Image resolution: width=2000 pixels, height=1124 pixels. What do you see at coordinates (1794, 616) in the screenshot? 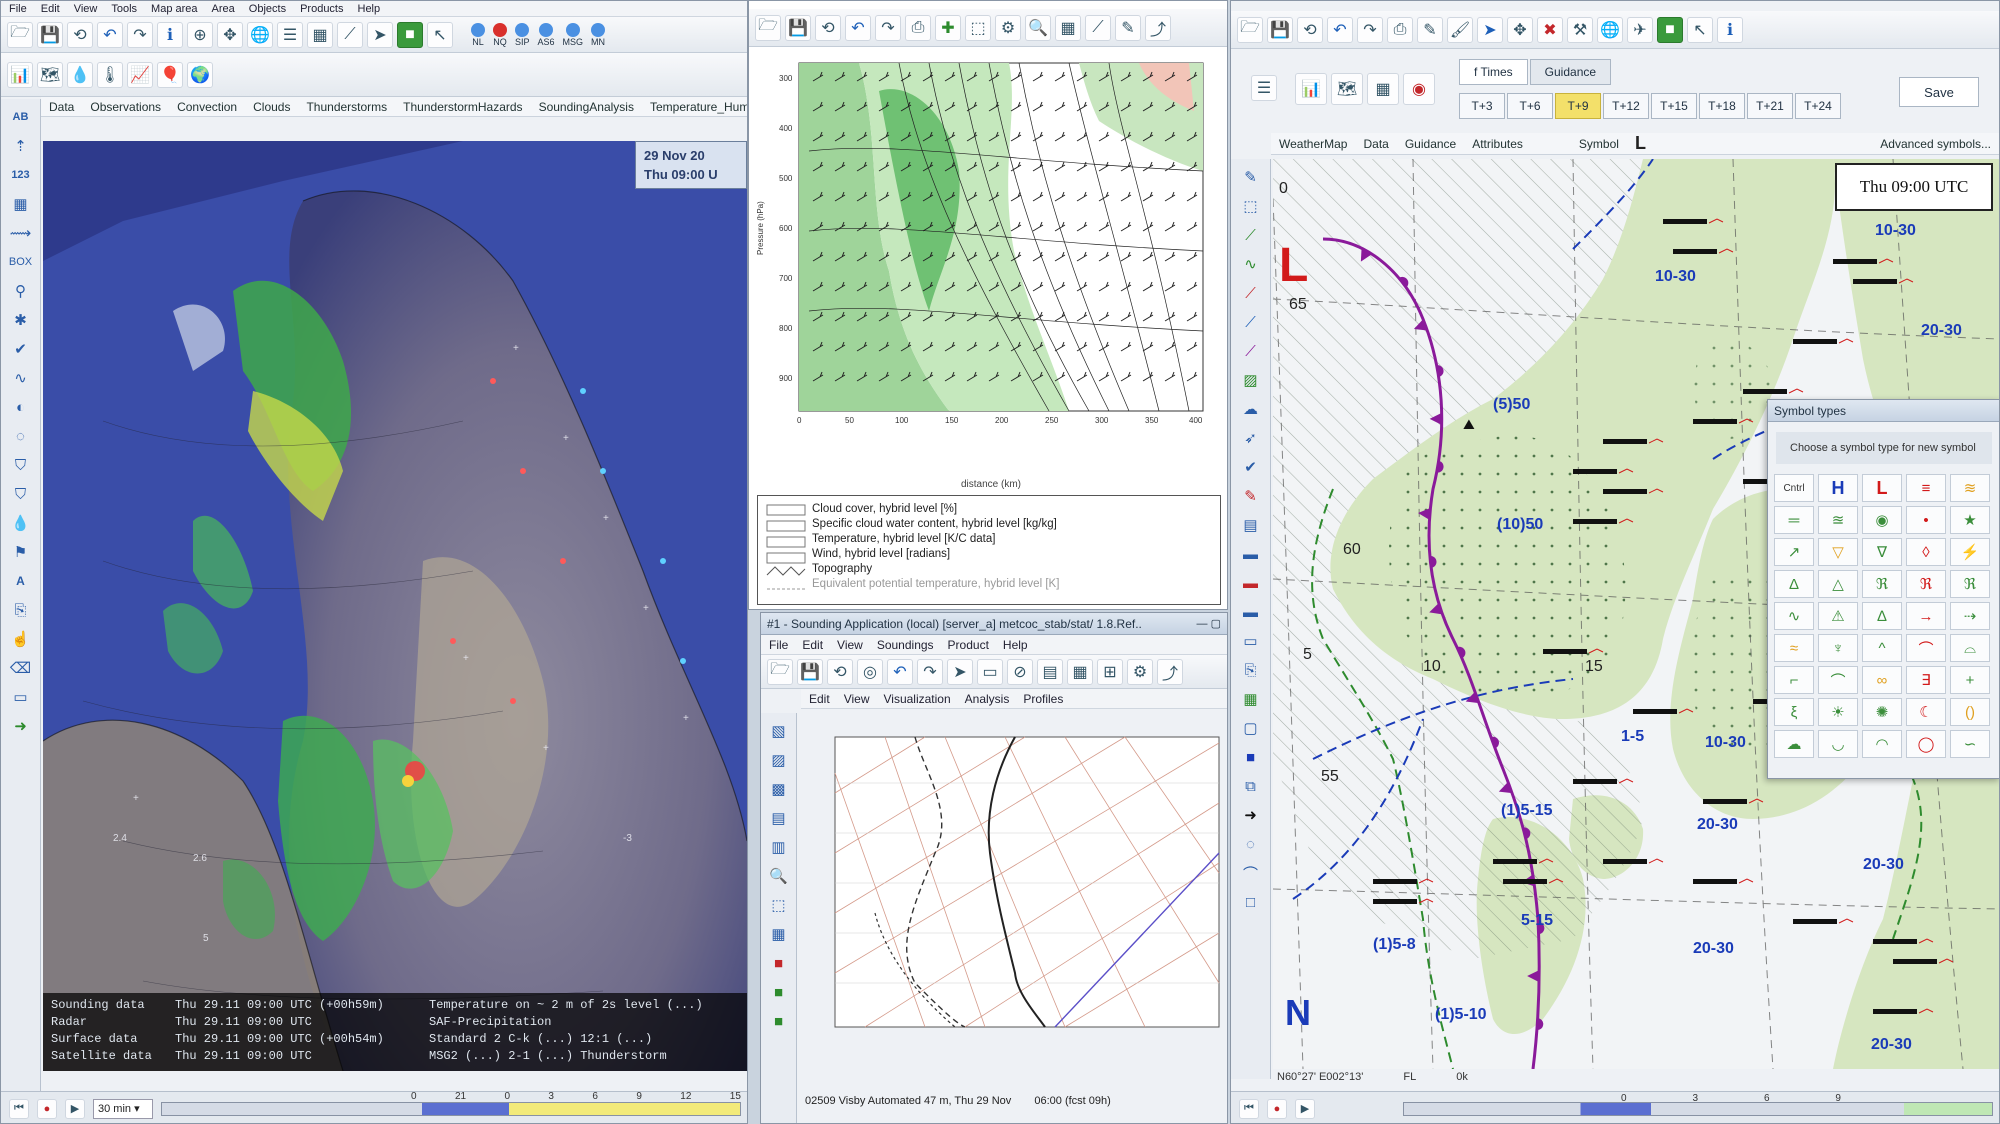
I see `symbol-cell: ∿` at bounding box center [1794, 616].